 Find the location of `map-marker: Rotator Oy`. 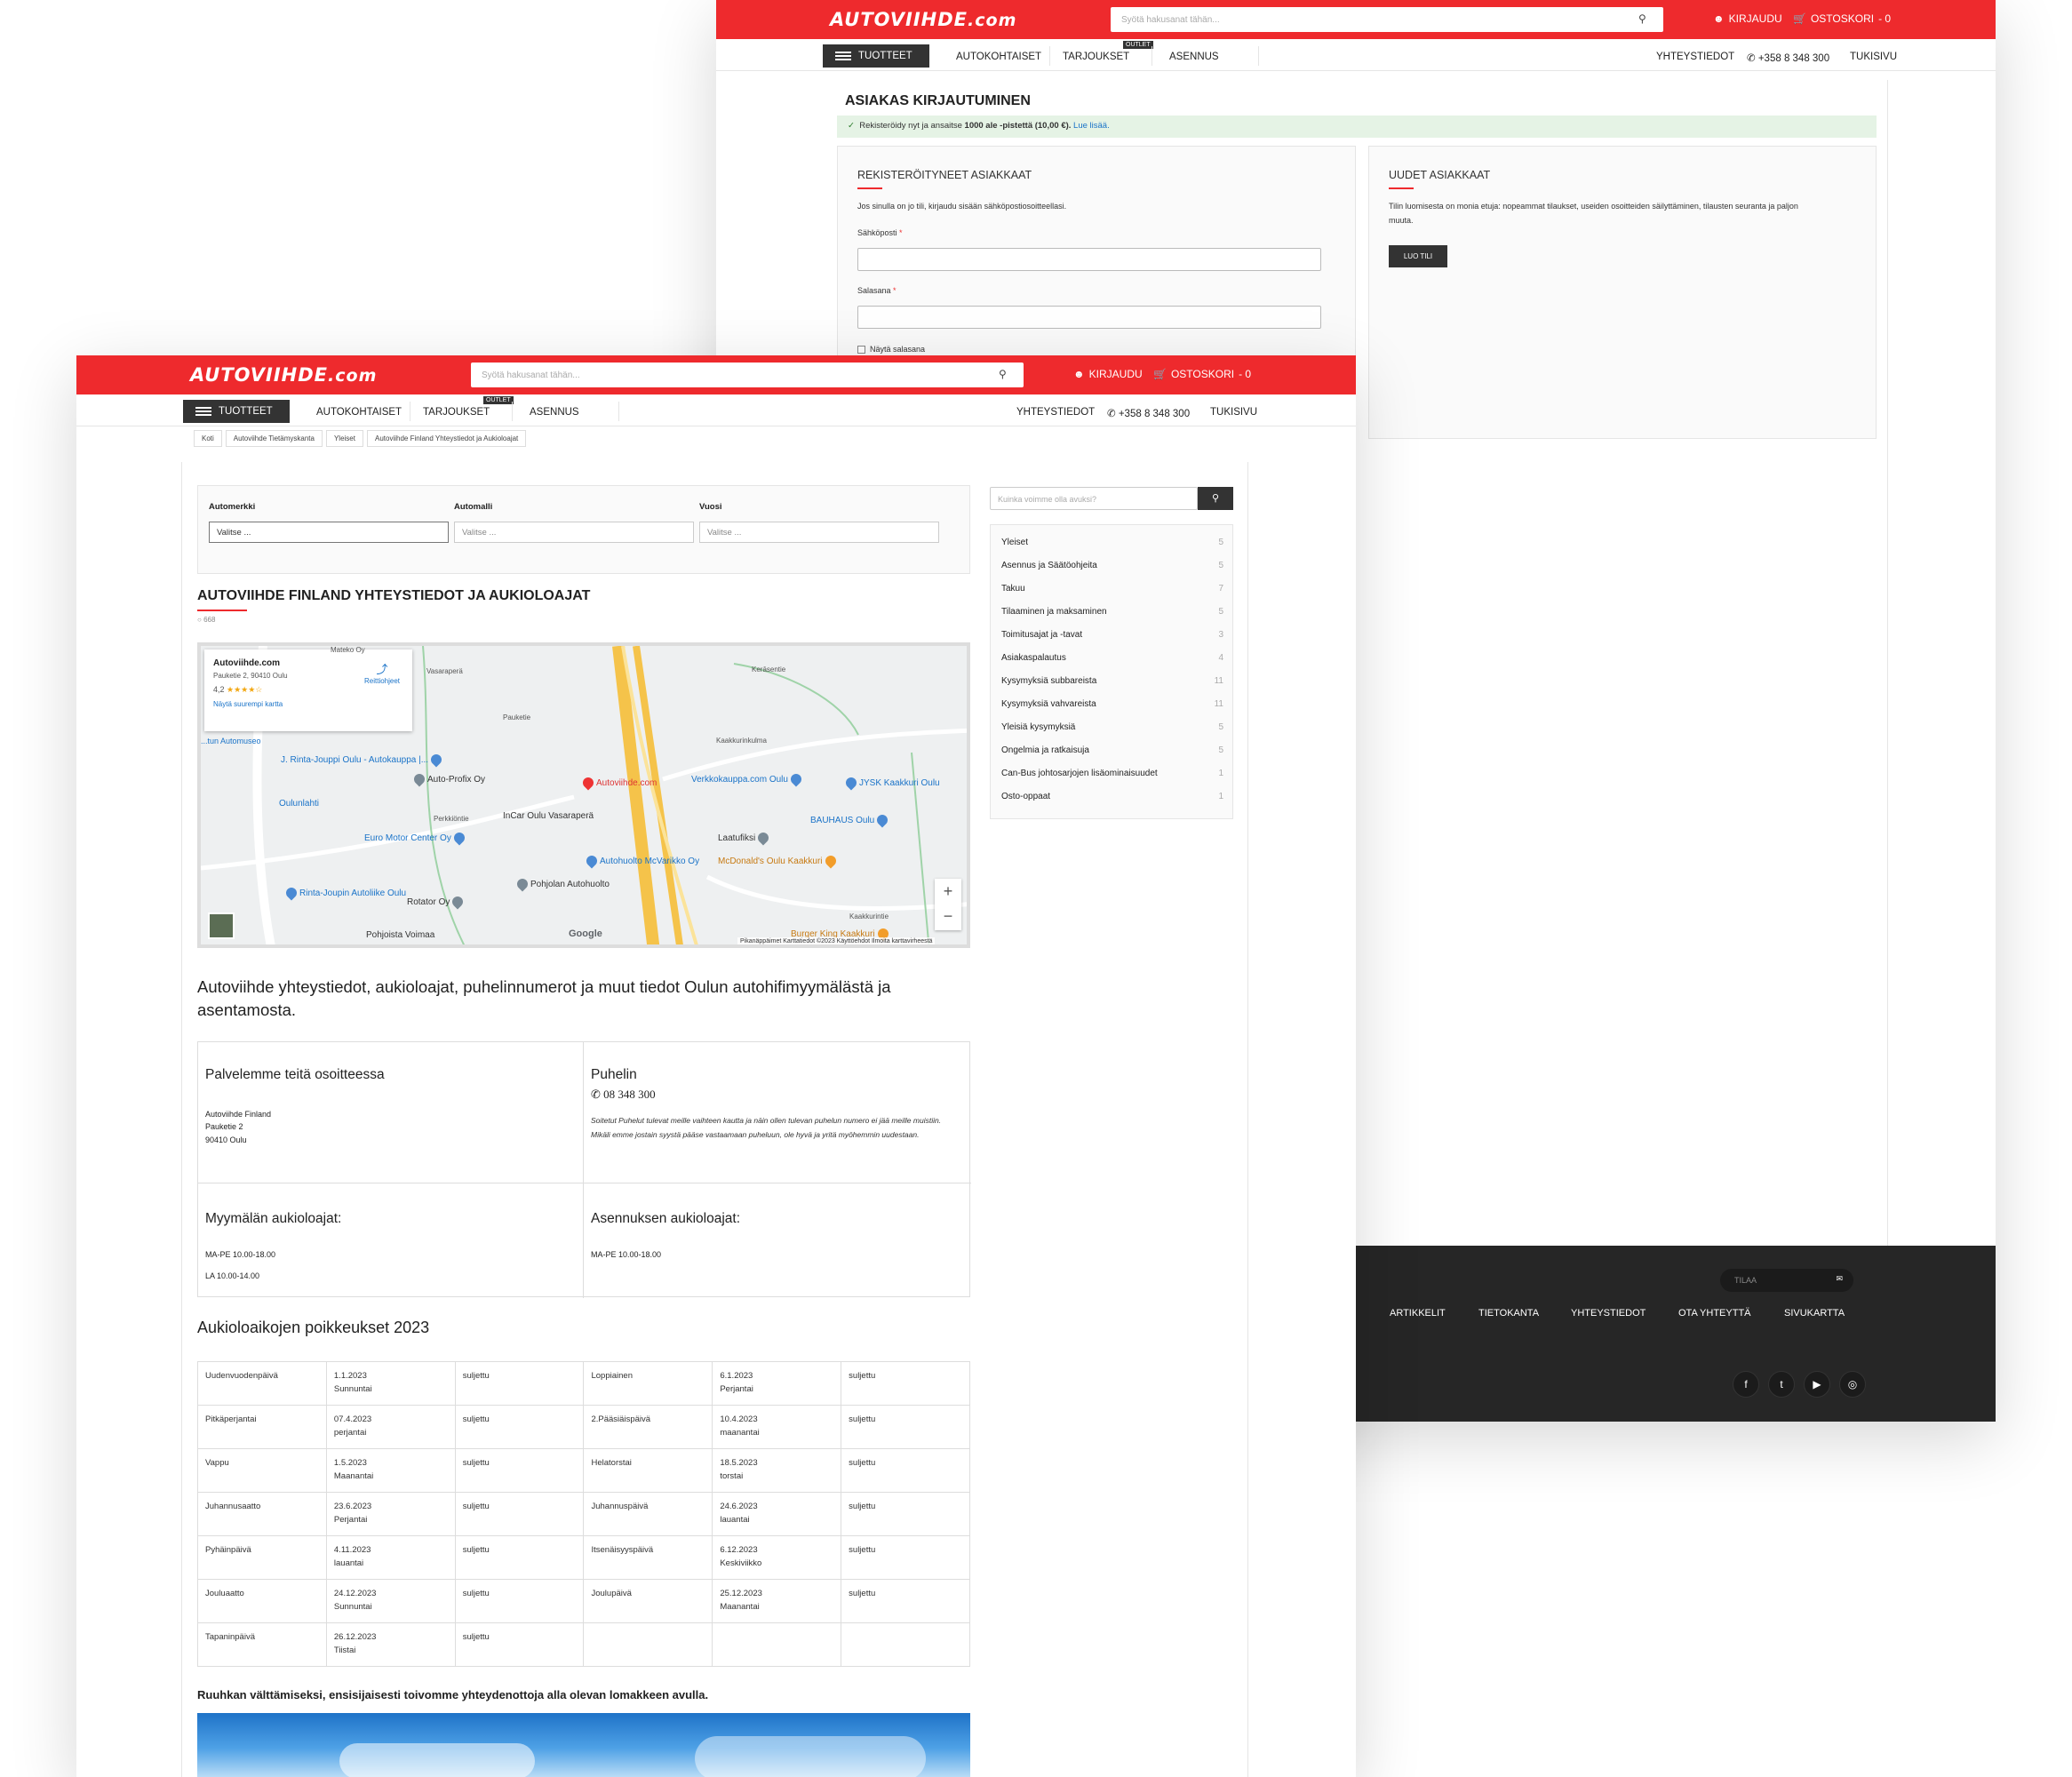

map-marker: Rotator Oy is located at coordinates (437, 902).